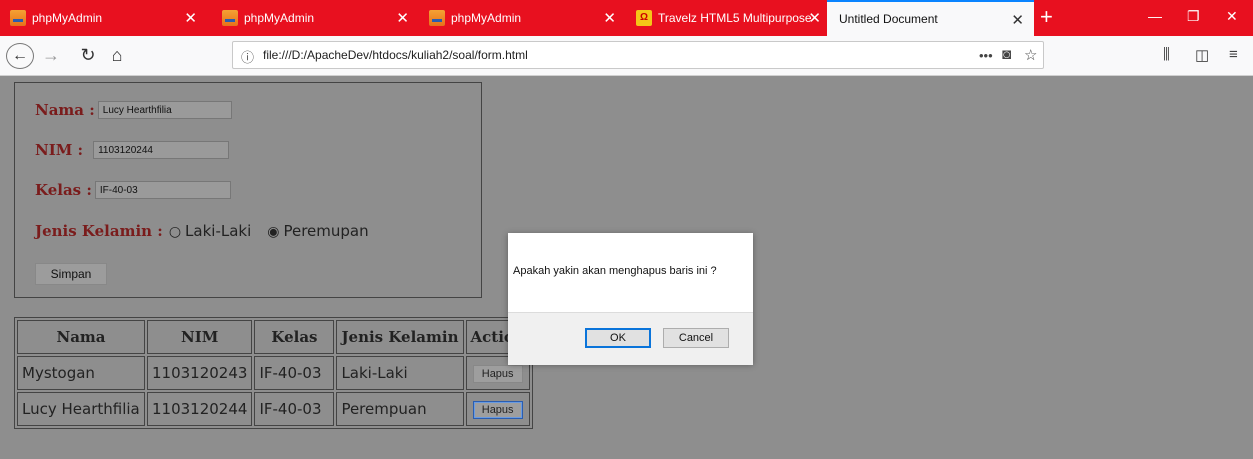 The image size is (1253, 459). What do you see at coordinates (164, 110) in the screenshot?
I see `nama-input: Lucy Hearthfilia` at bounding box center [164, 110].